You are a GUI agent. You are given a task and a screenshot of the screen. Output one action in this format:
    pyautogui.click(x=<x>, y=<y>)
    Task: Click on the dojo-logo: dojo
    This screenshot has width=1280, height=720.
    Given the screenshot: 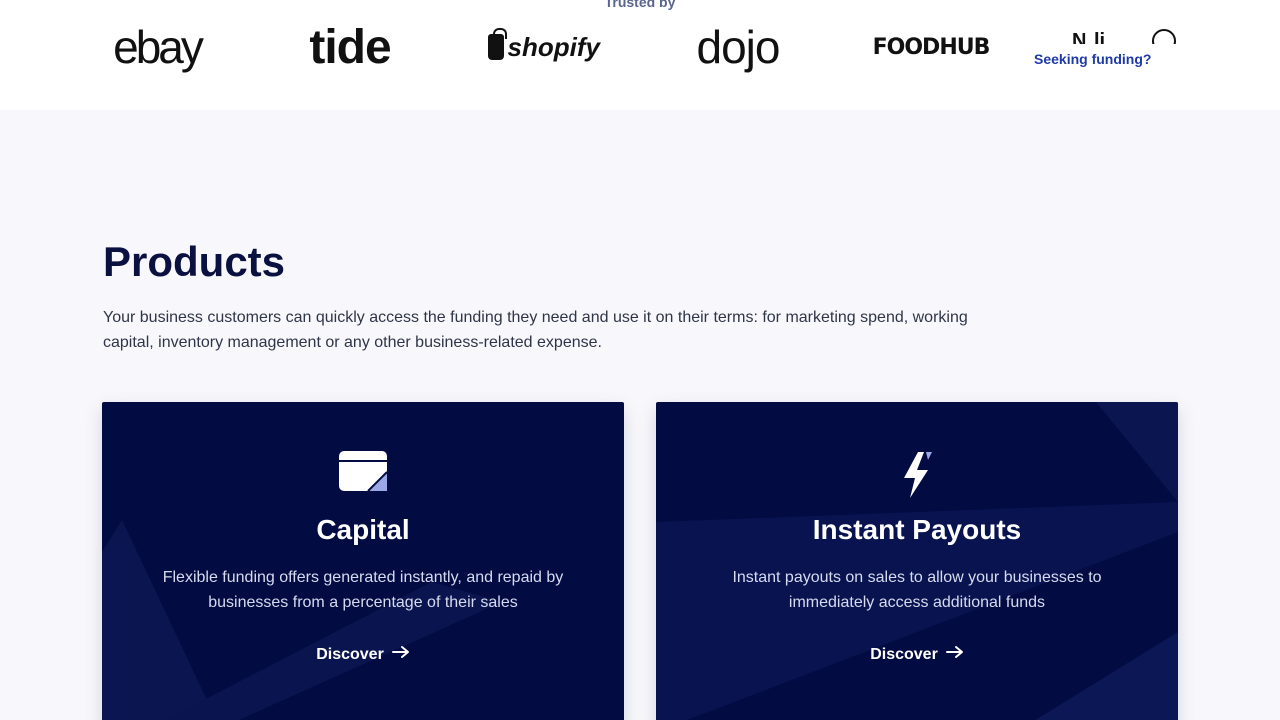 What is the action you would take?
    pyautogui.click(x=738, y=47)
    